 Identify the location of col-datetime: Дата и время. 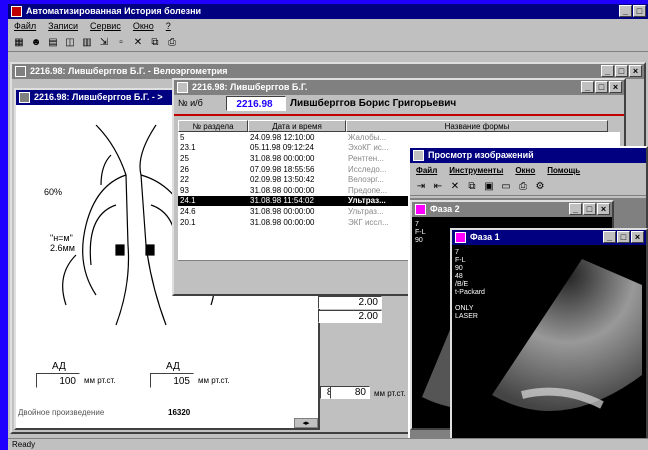
(297, 126).